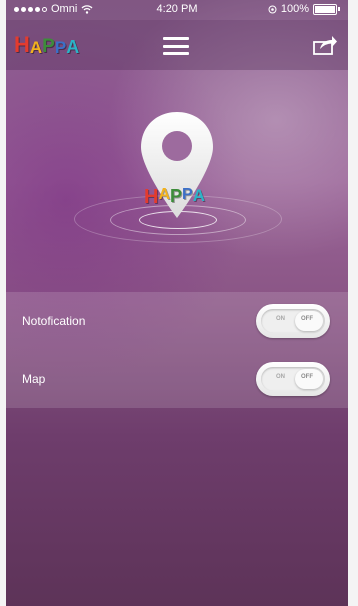 Image resolution: width=358 pixels, height=606 pixels. What do you see at coordinates (54, 321) in the screenshot?
I see `setting-label: Notofication` at bounding box center [54, 321].